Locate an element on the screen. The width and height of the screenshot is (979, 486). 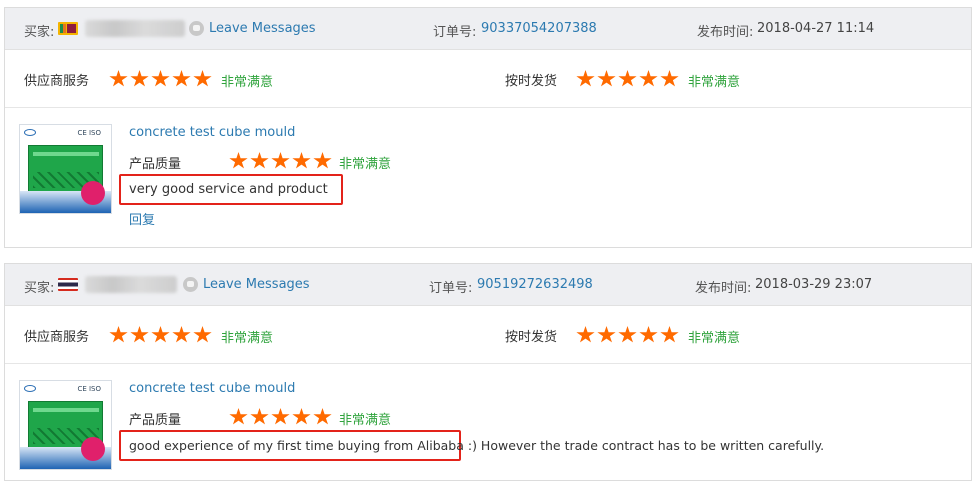
thailand-flag-icon is located at coordinates (68, 284).